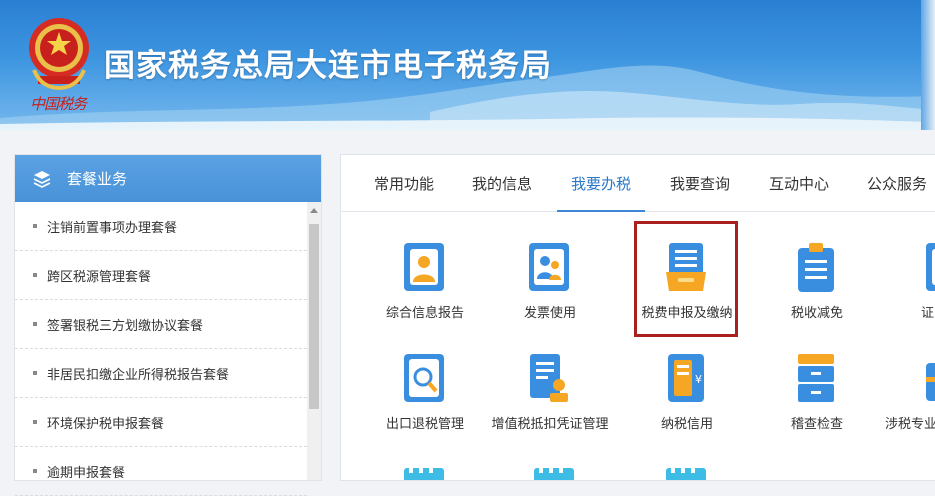  I want to click on function-comprehensive-info-report: 综合信息报告, so click(423, 292).